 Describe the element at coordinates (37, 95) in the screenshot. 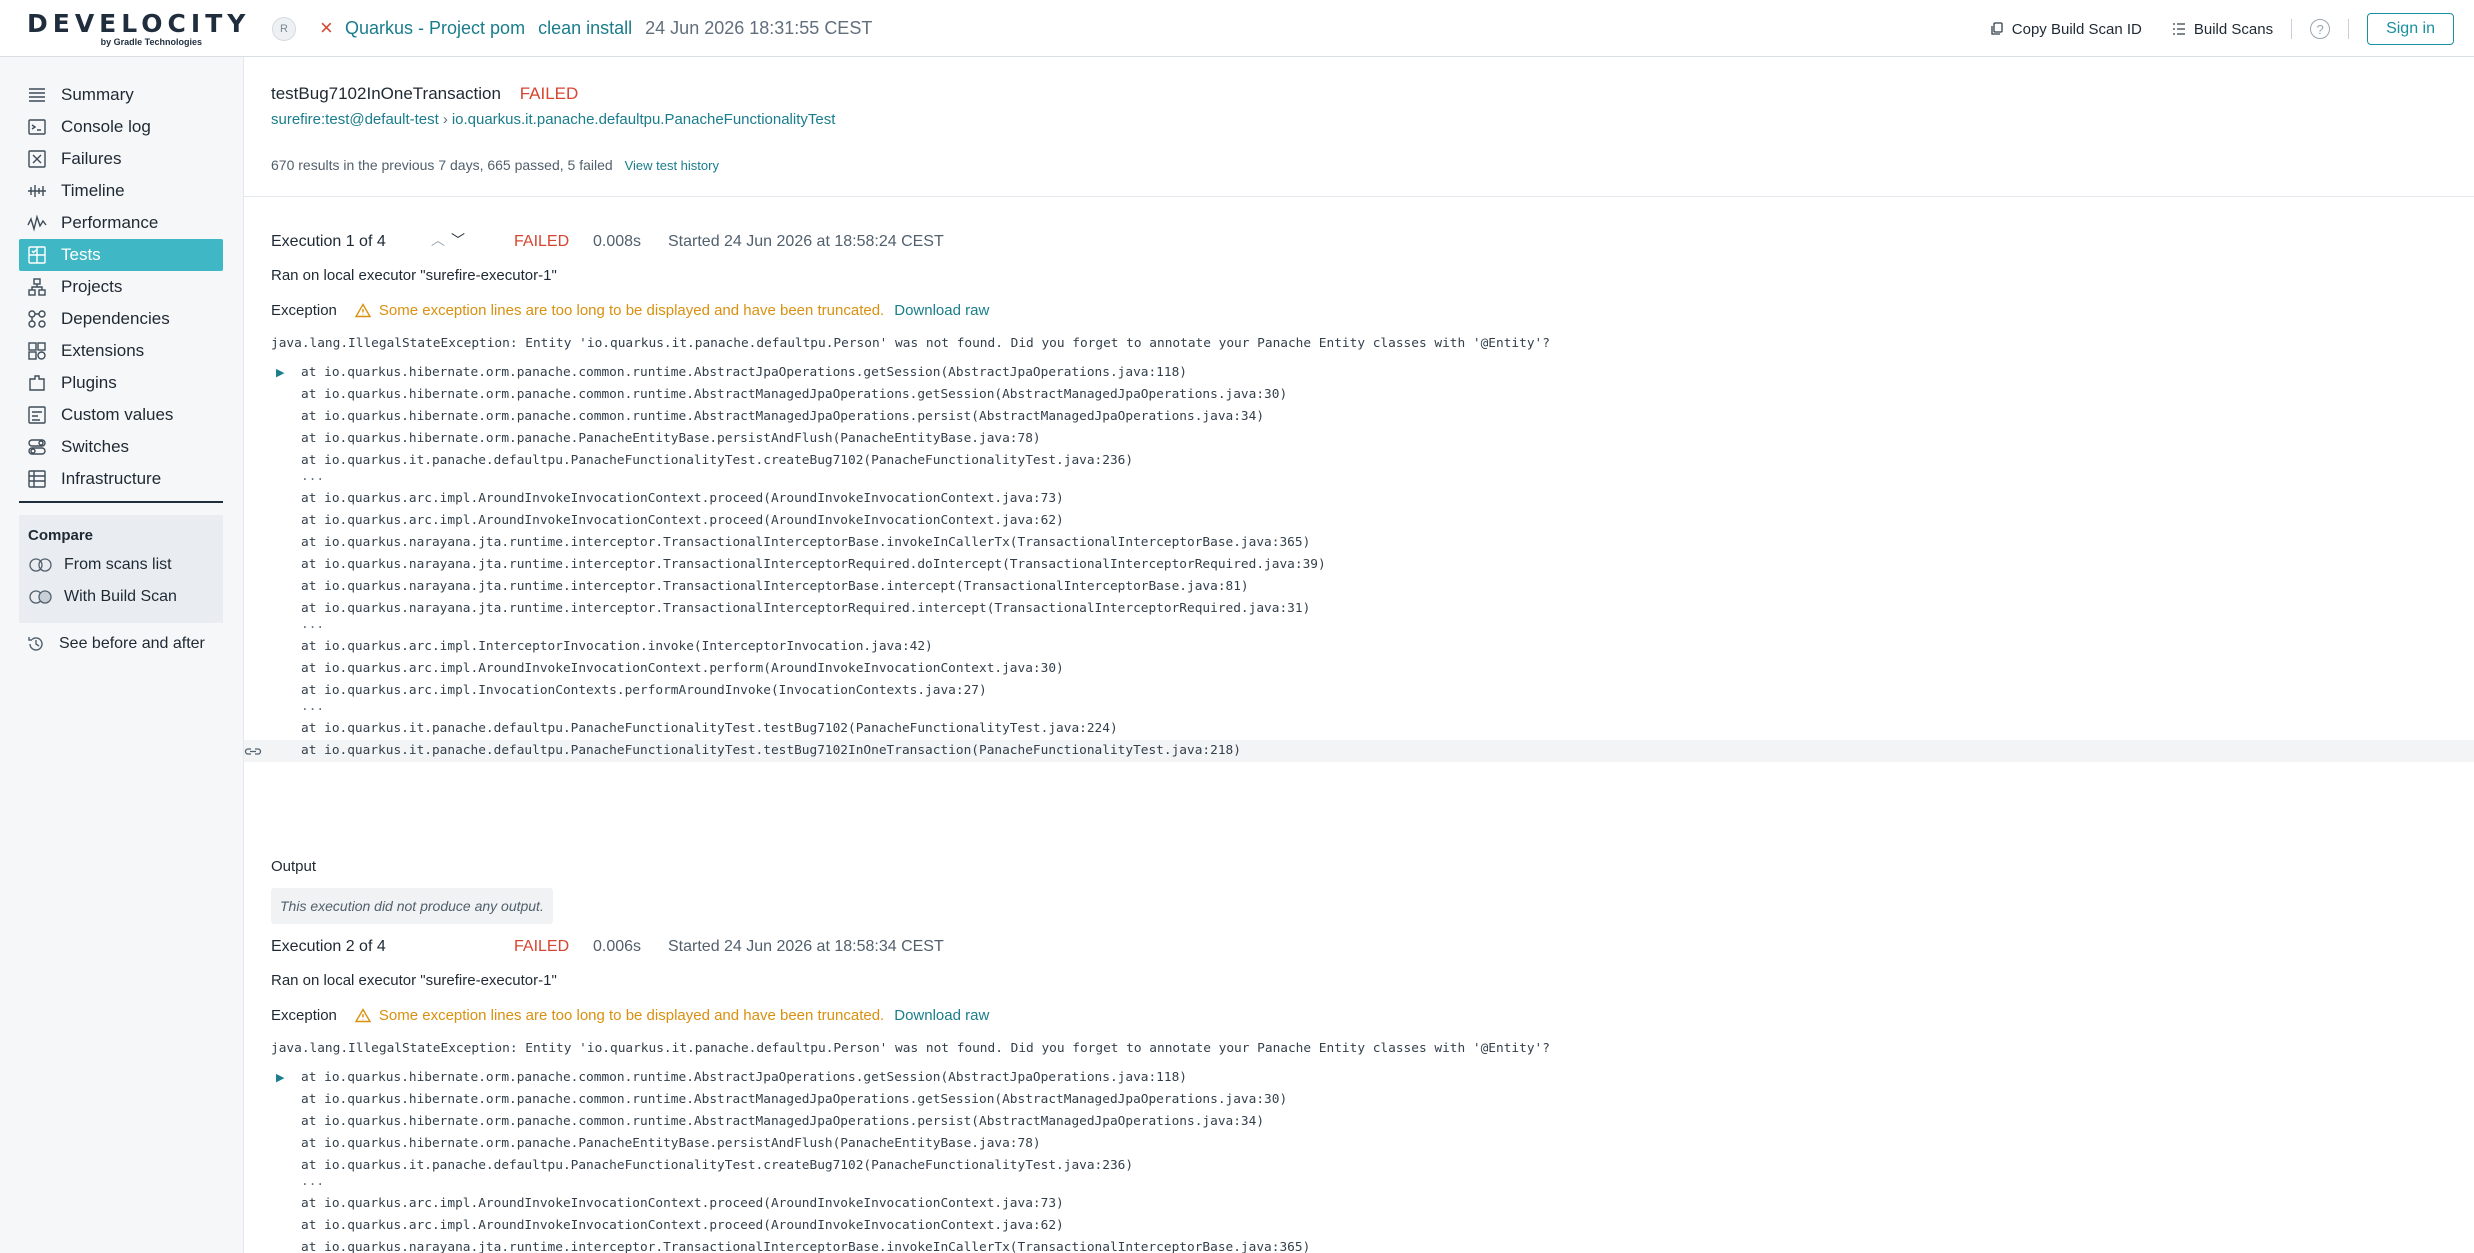

I see `summary-icon` at that location.